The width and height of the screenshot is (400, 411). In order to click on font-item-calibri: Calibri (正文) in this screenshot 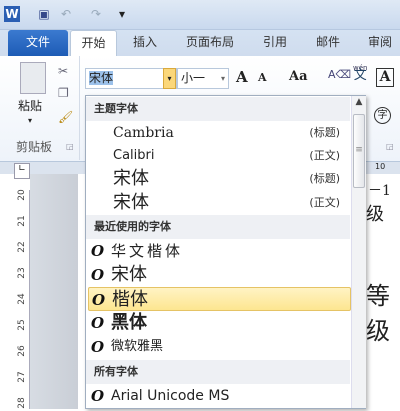, I will do `click(218, 156)`.